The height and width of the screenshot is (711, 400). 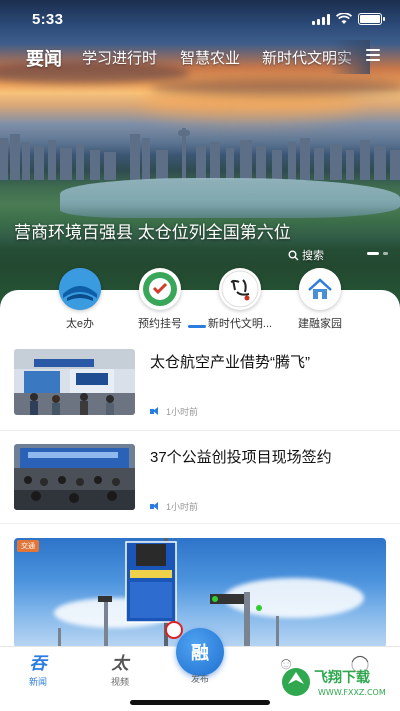 What do you see at coordinates (321, 19) in the screenshot?
I see `signal-icon` at bounding box center [321, 19].